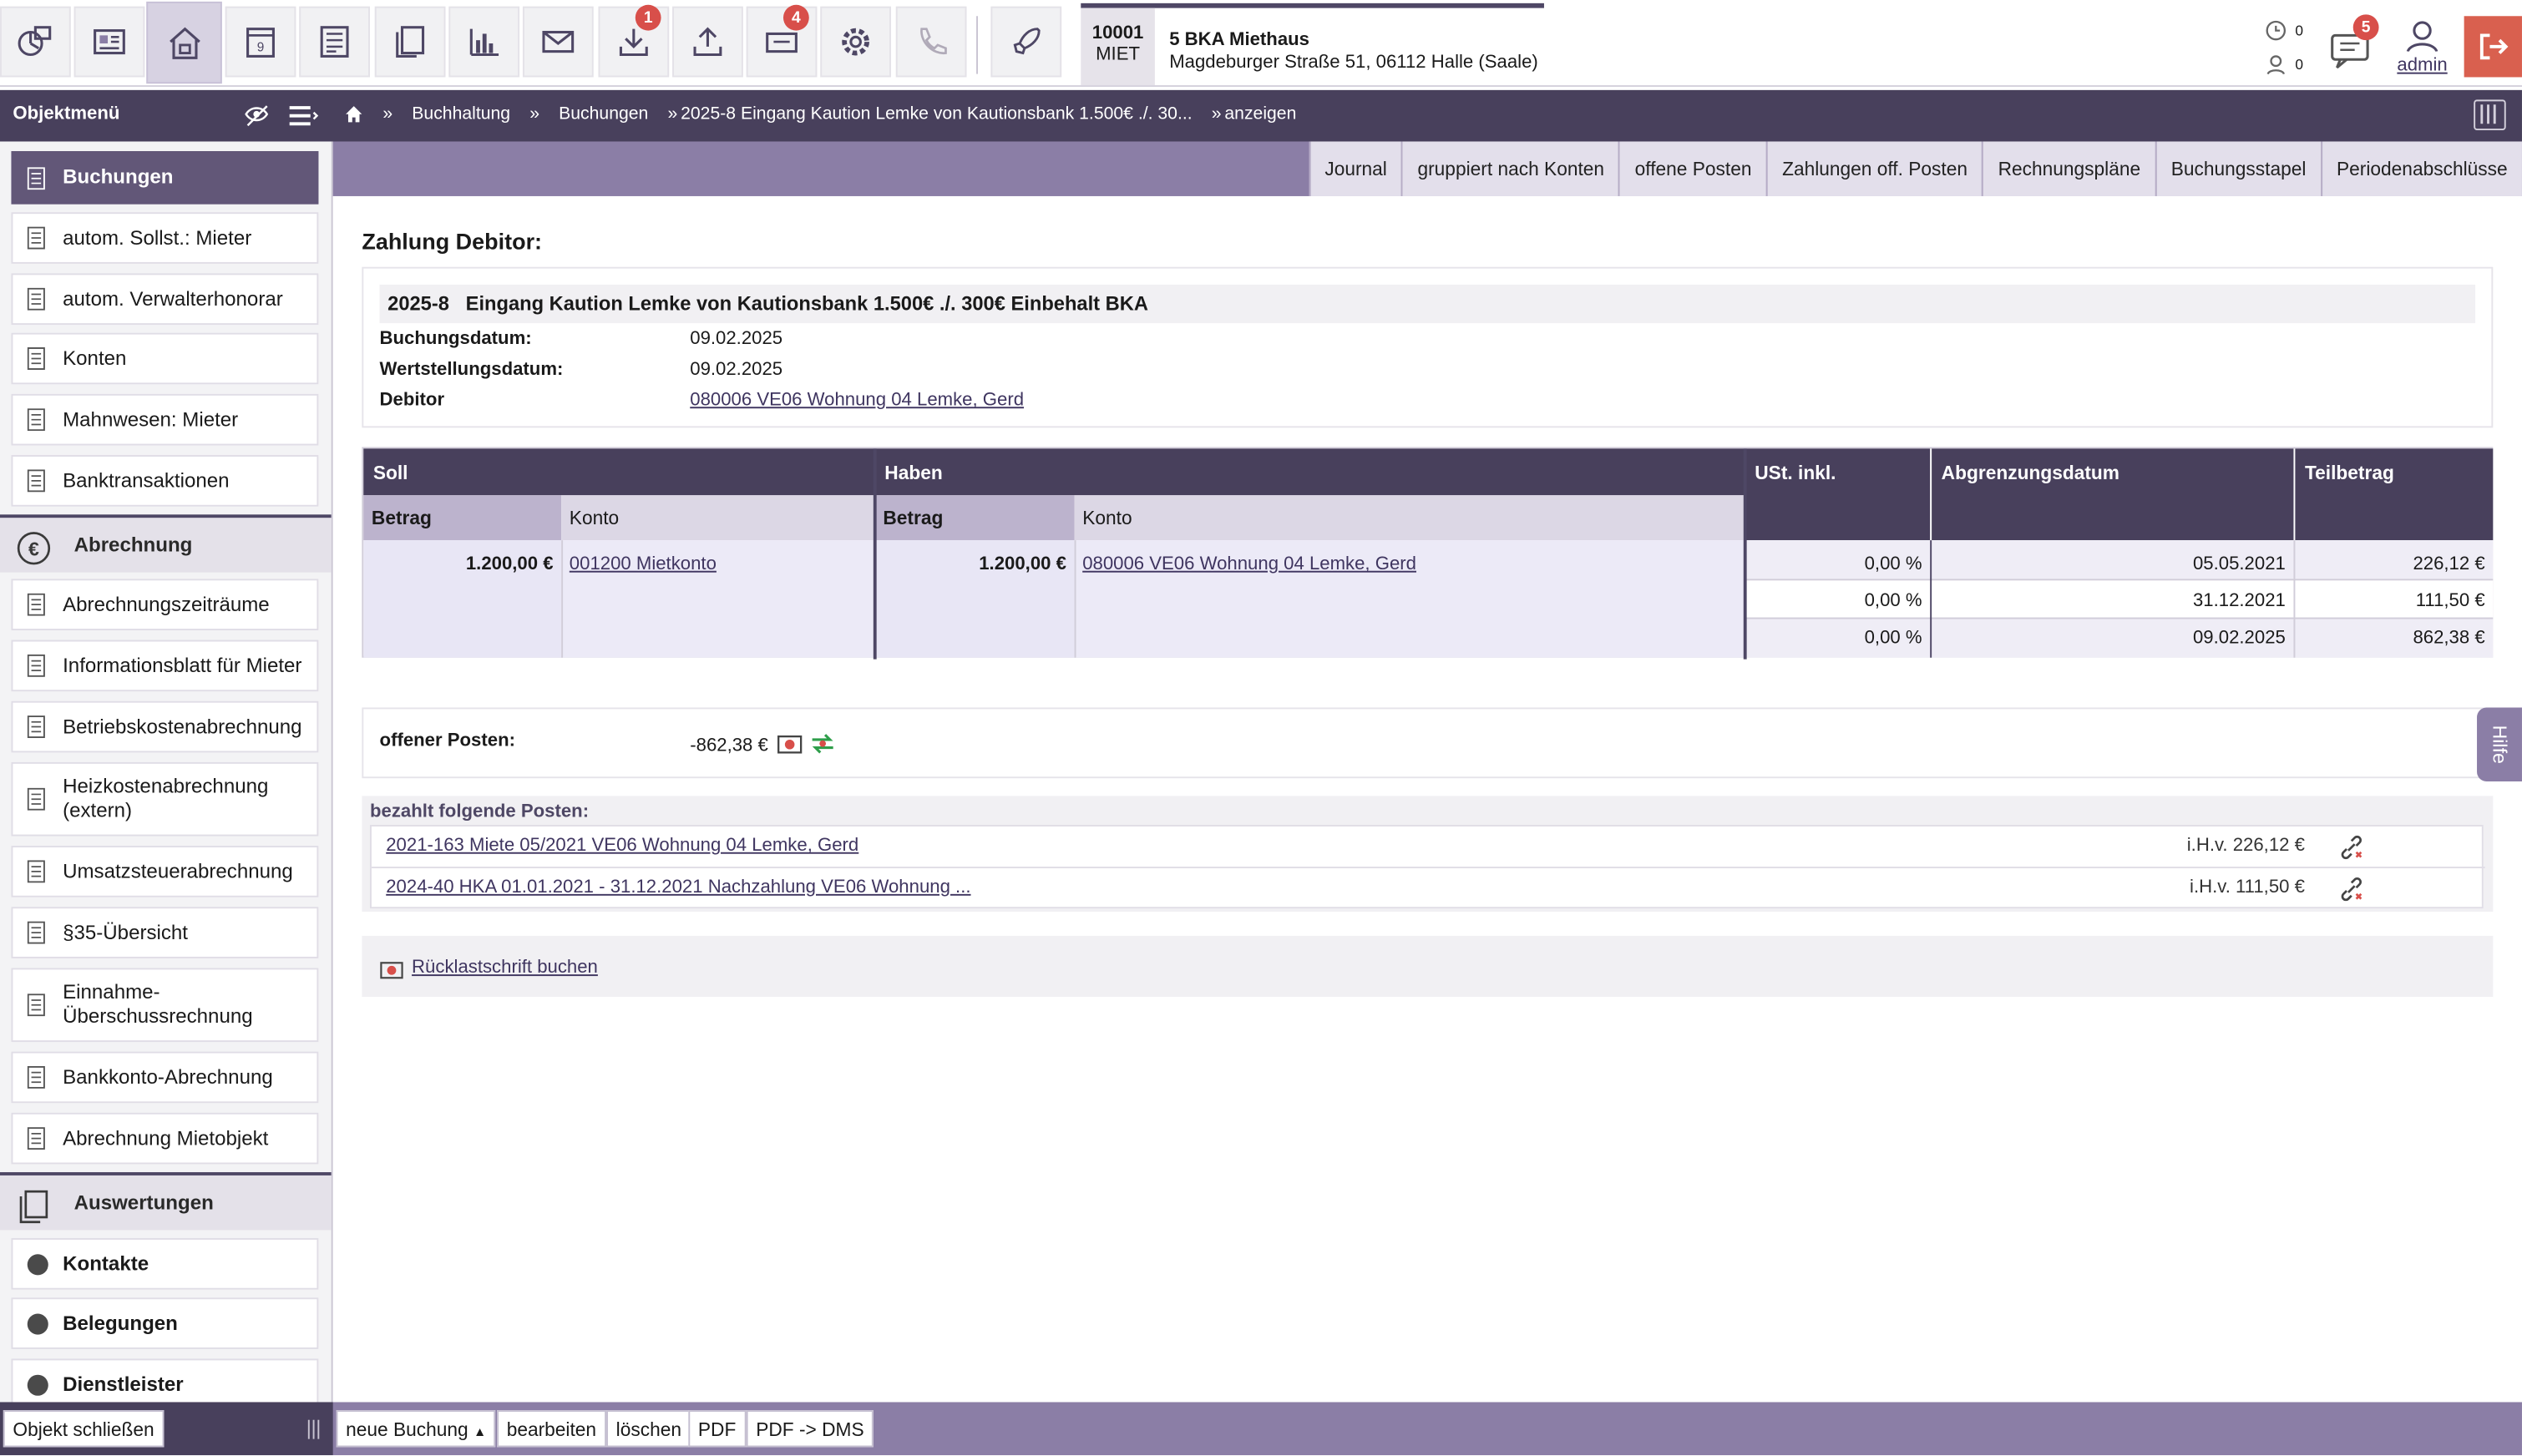  I want to click on object-card-button, so click(109, 42).